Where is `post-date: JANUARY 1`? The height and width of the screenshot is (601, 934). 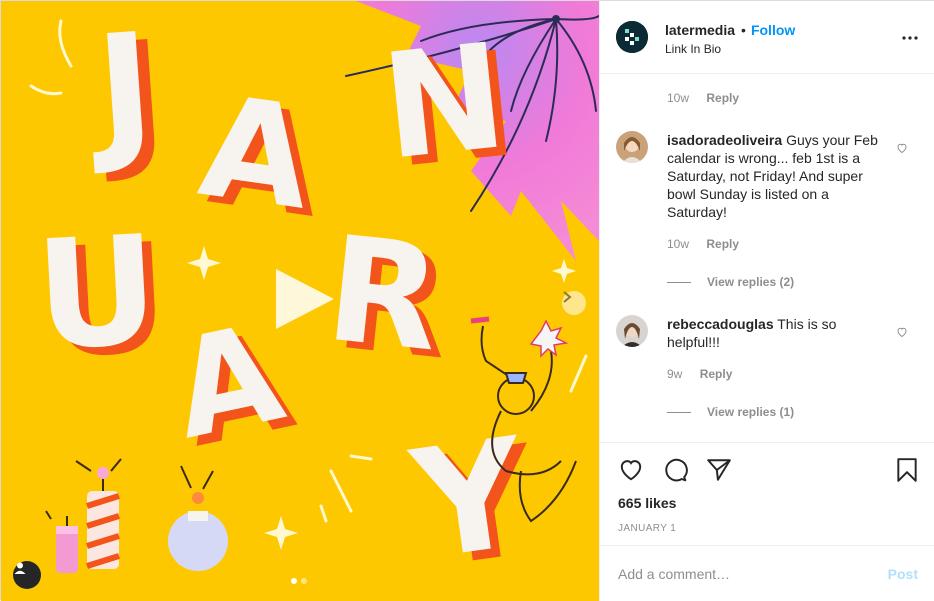
post-date: JANUARY 1 is located at coordinates (647, 528).